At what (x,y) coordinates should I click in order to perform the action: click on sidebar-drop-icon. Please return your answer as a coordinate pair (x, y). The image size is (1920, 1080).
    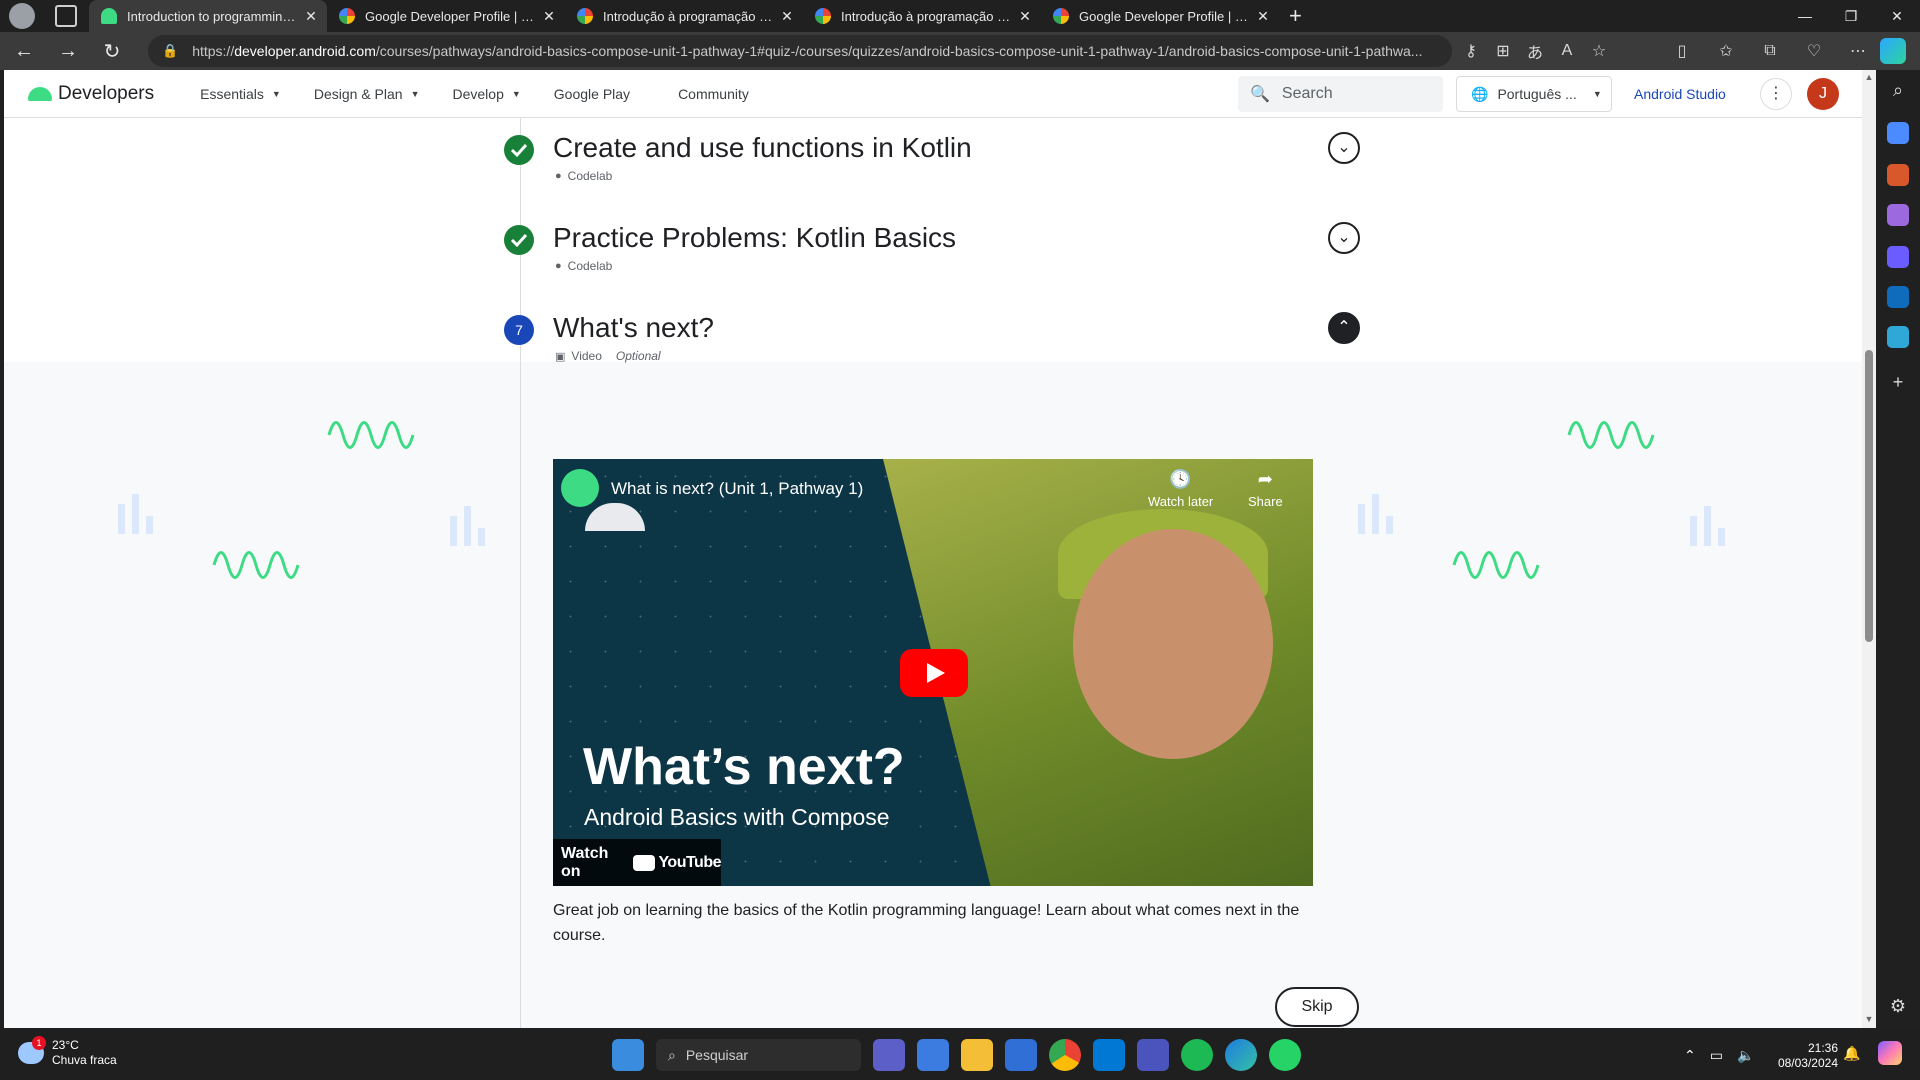
    Looking at the image, I should click on (1898, 337).